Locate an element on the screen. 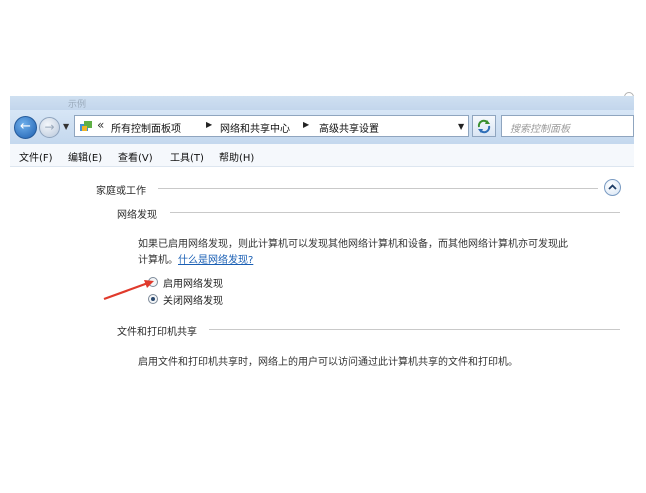  search-input: 搜索控制面板 is located at coordinates (567, 126).